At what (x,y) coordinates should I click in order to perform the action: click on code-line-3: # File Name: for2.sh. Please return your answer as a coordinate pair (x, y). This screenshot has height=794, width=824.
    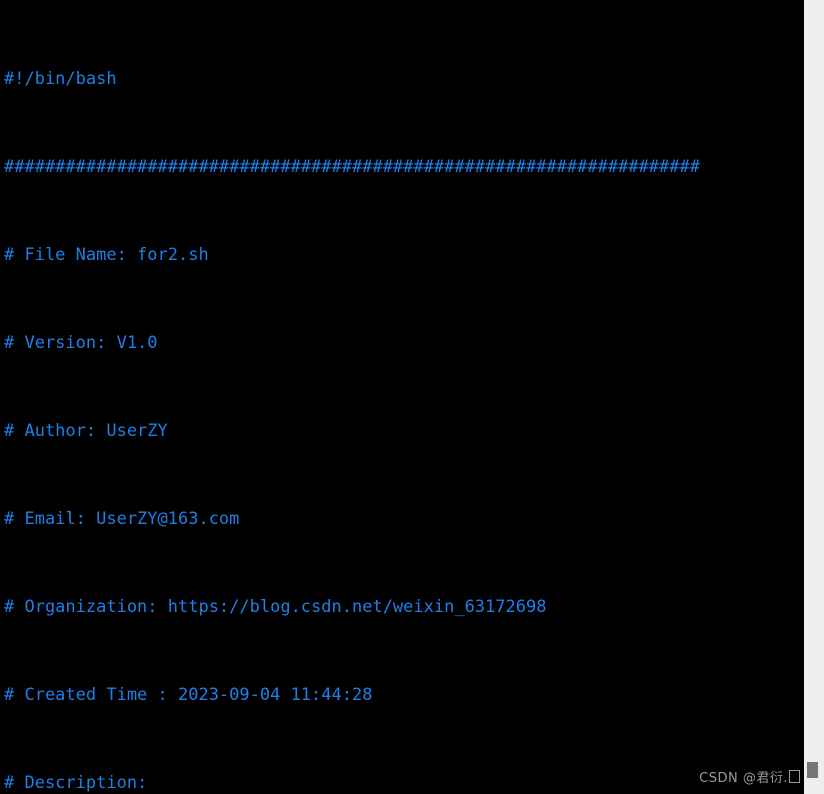
    Looking at the image, I should click on (404, 255).